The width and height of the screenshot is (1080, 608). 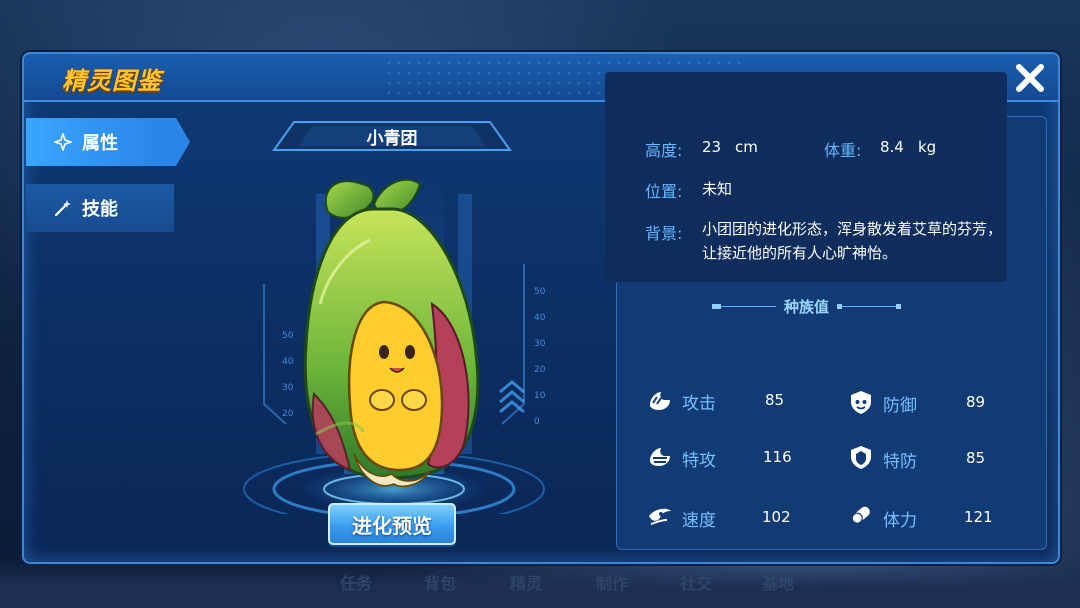 I want to click on scale-left-2: 30, so click(x=288, y=388).